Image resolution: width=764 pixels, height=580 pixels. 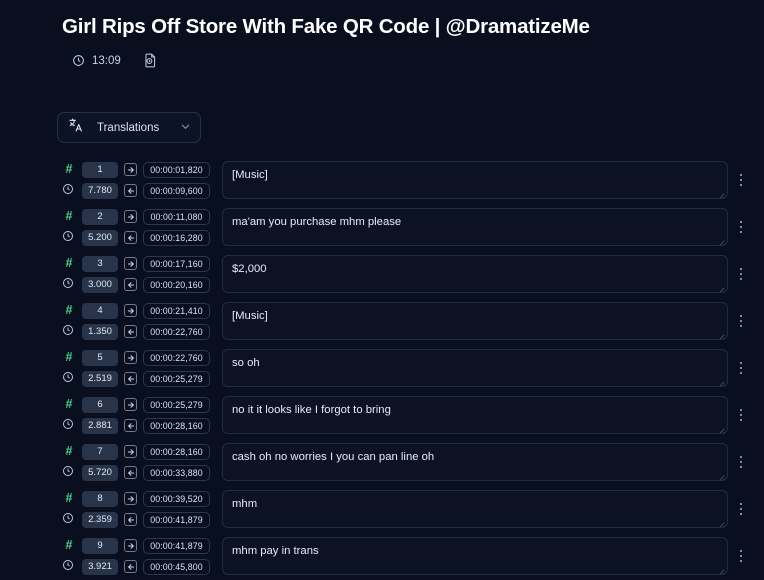 I want to click on subtitle-text-value: [Music], so click(x=250, y=316).